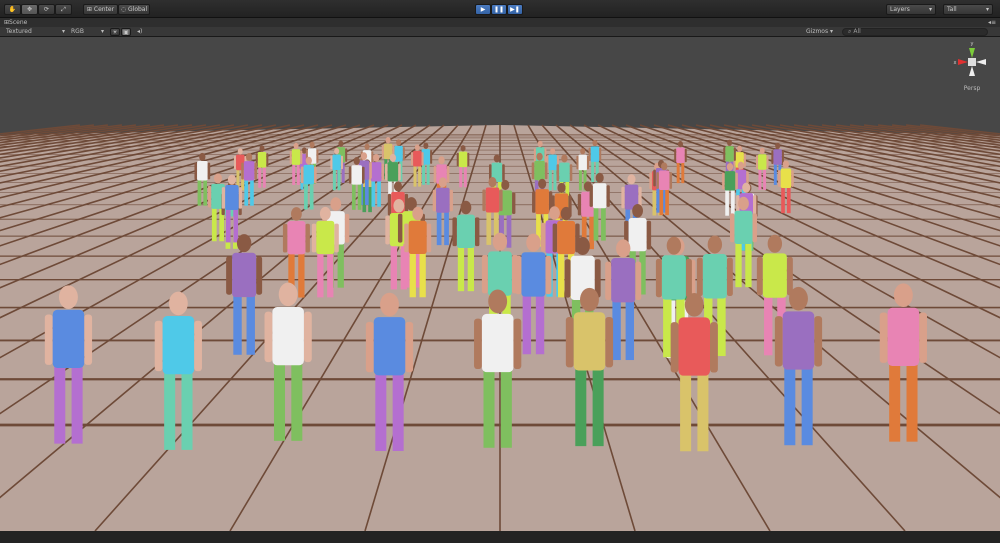 The image size is (1000, 543). What do you see at coordinates (972, 62) in the screenshot?
I see `gizmo-center-cube` at bounding box center [972, 62].